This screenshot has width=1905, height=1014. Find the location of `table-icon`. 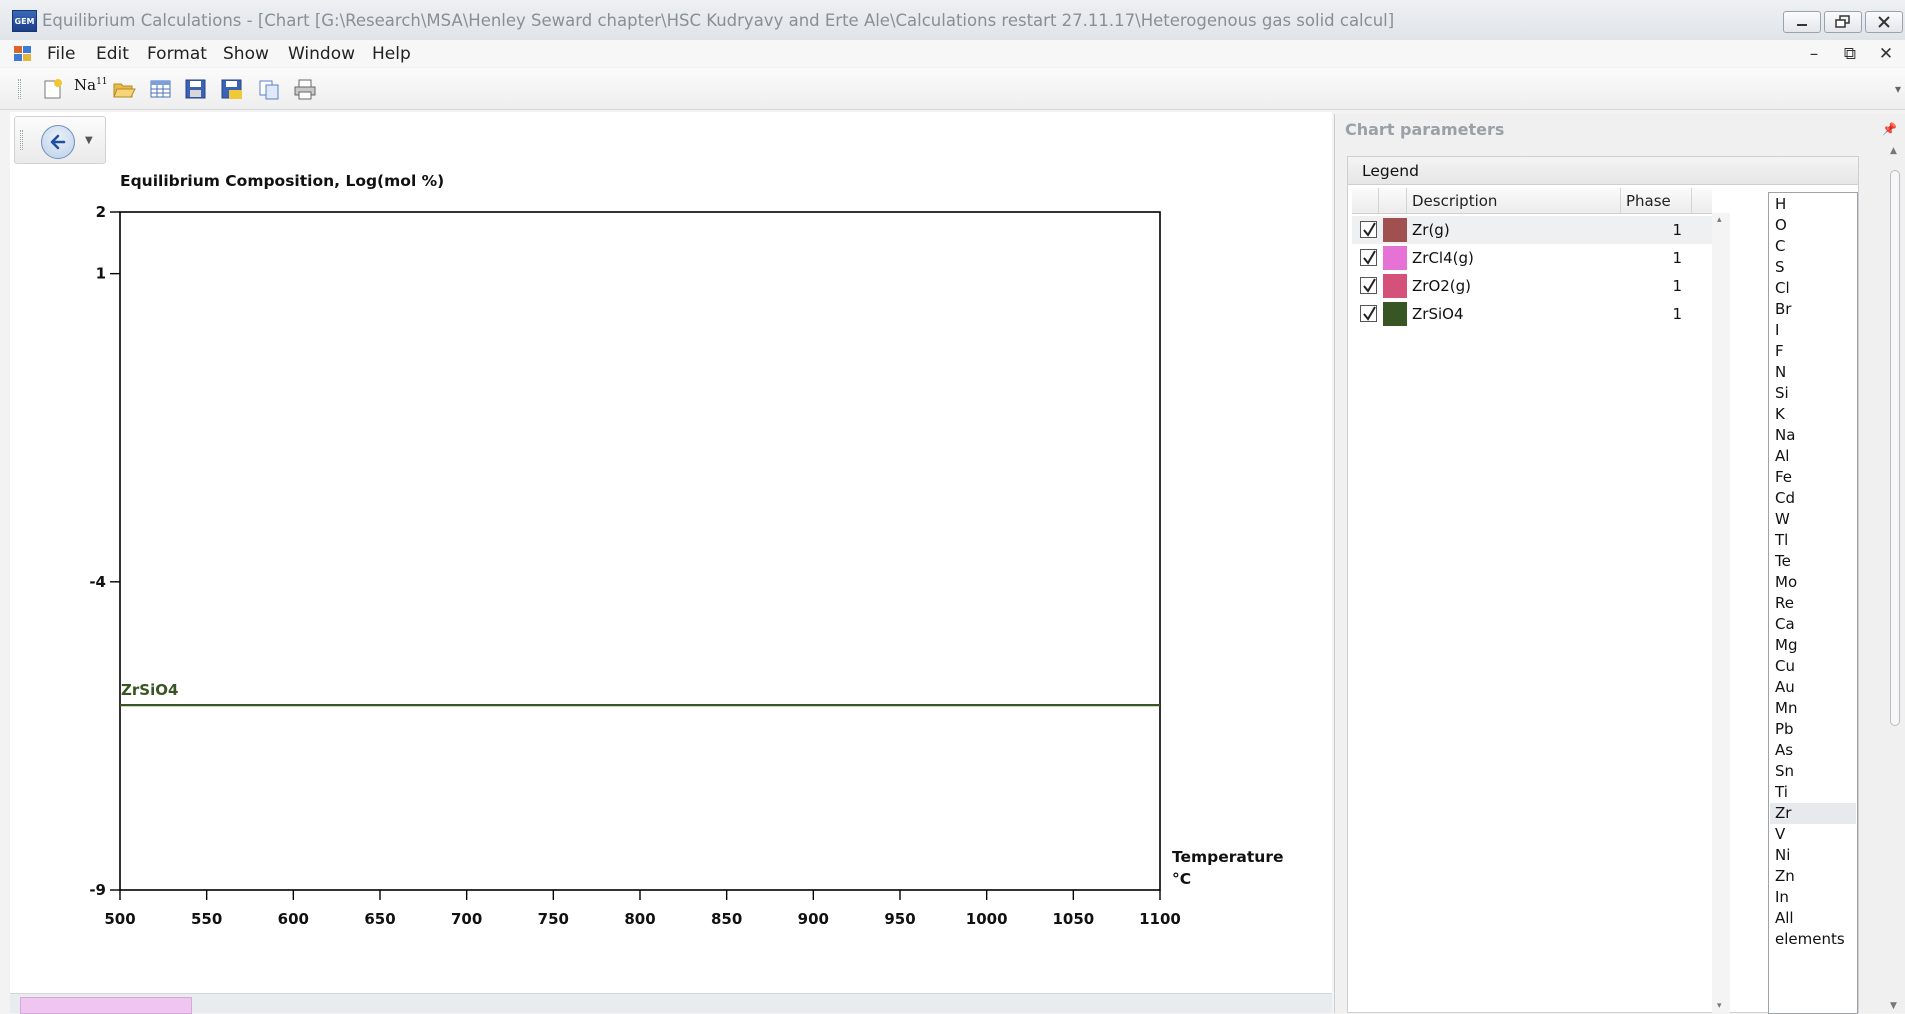

table-icon is located at coordinates (161, 89).